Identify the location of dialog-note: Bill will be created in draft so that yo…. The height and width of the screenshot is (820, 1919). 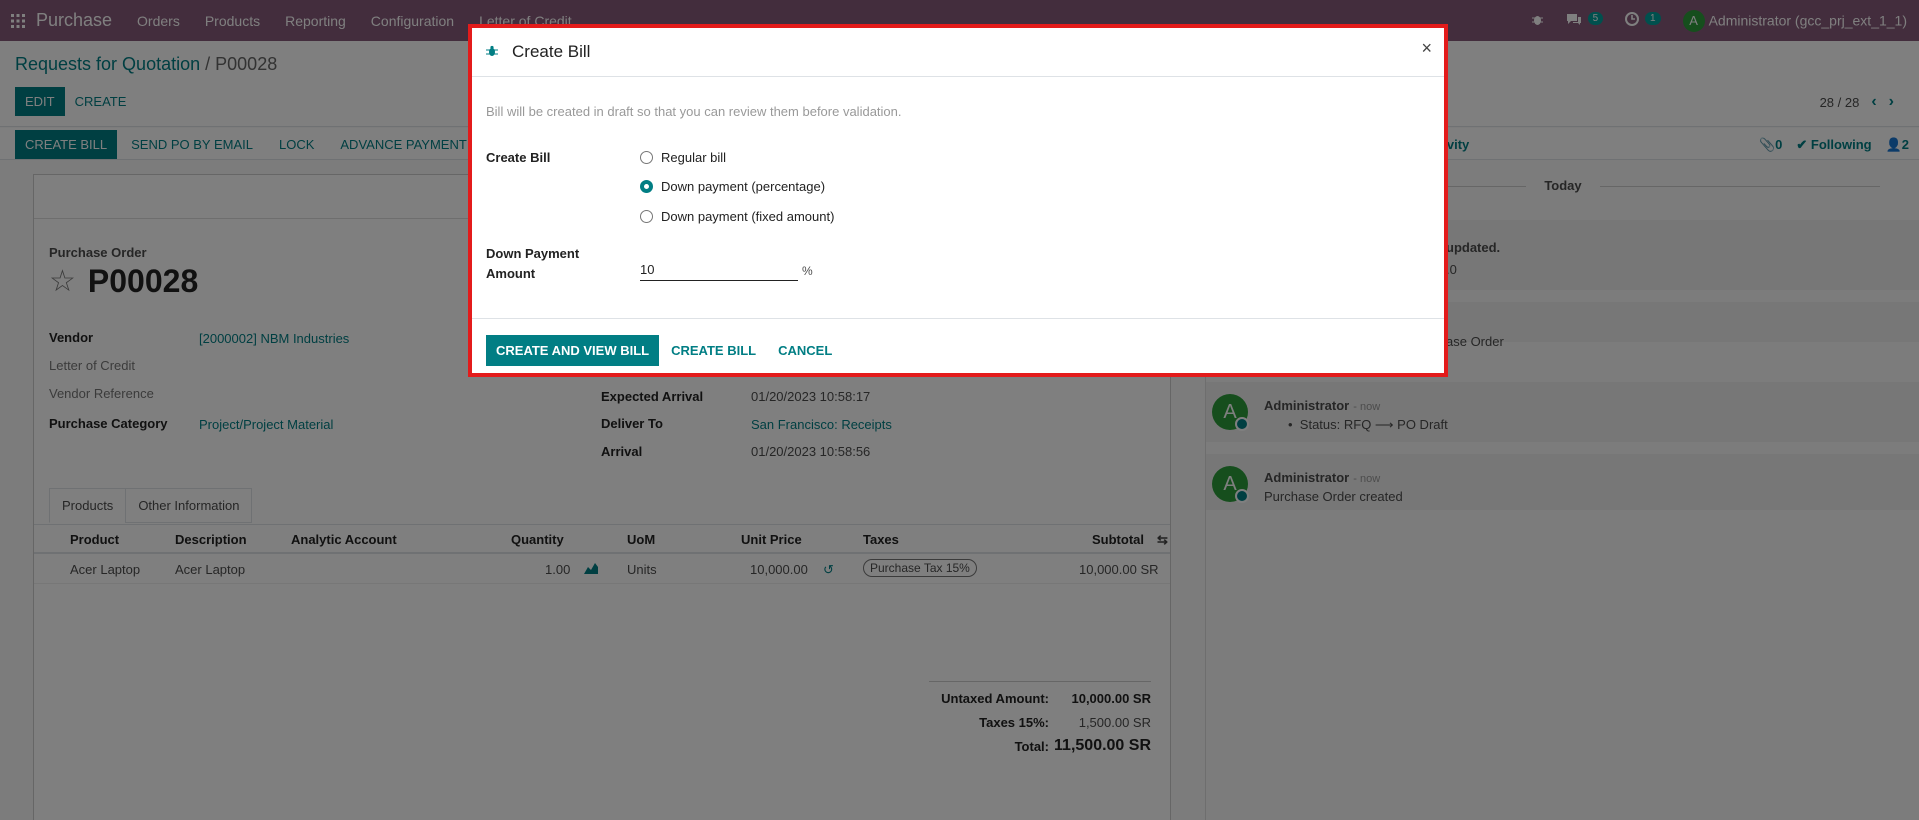
(694, 111).